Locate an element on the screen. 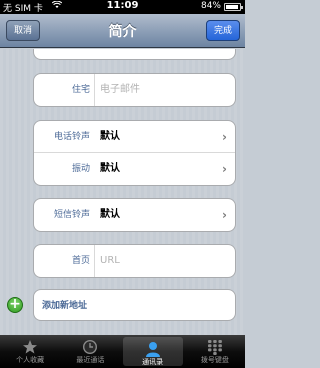 The width and height of the screenshot is (320, 368). email-field: 电子邮件 is located at coordinates (120, 90).